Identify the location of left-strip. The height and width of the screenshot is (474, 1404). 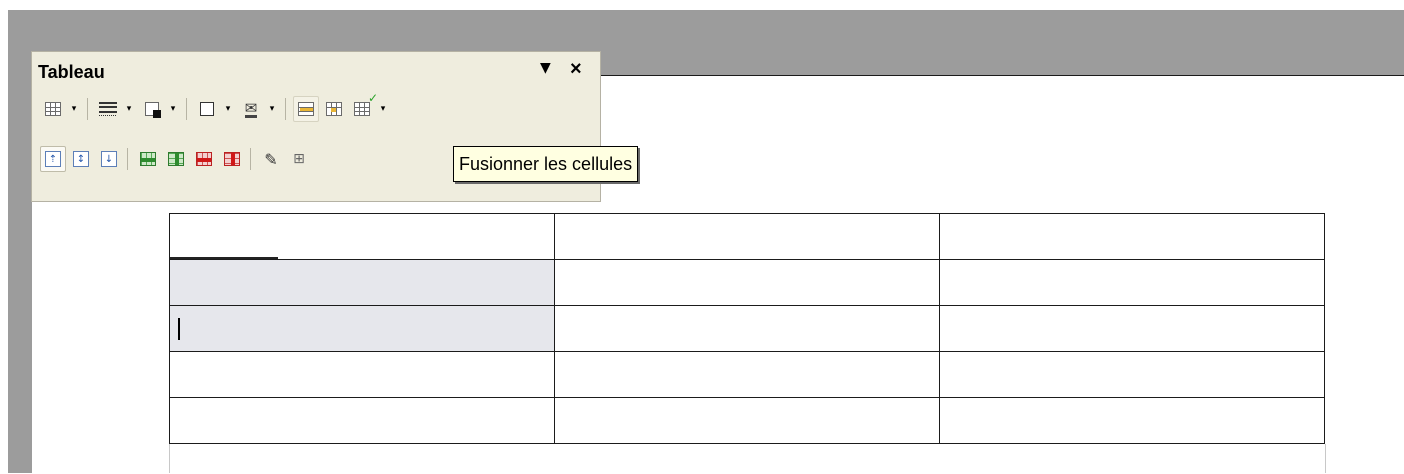
(4, 236).